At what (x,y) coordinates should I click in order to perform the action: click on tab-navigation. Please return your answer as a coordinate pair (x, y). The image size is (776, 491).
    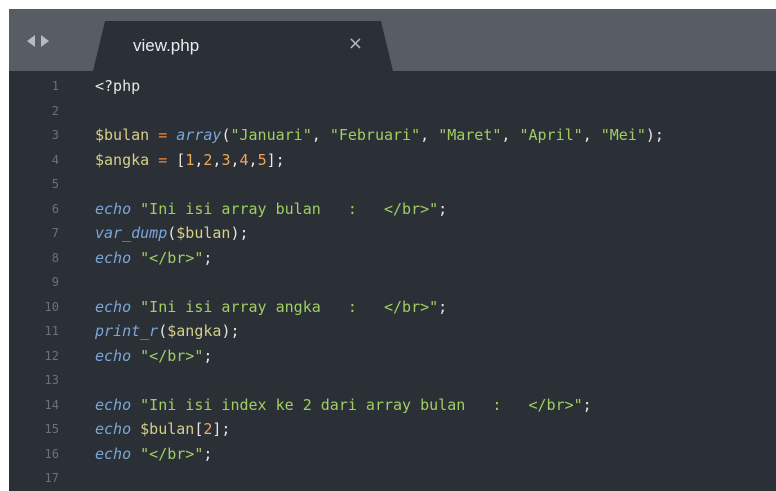
    Looking at the image, I should click on (38, 41).